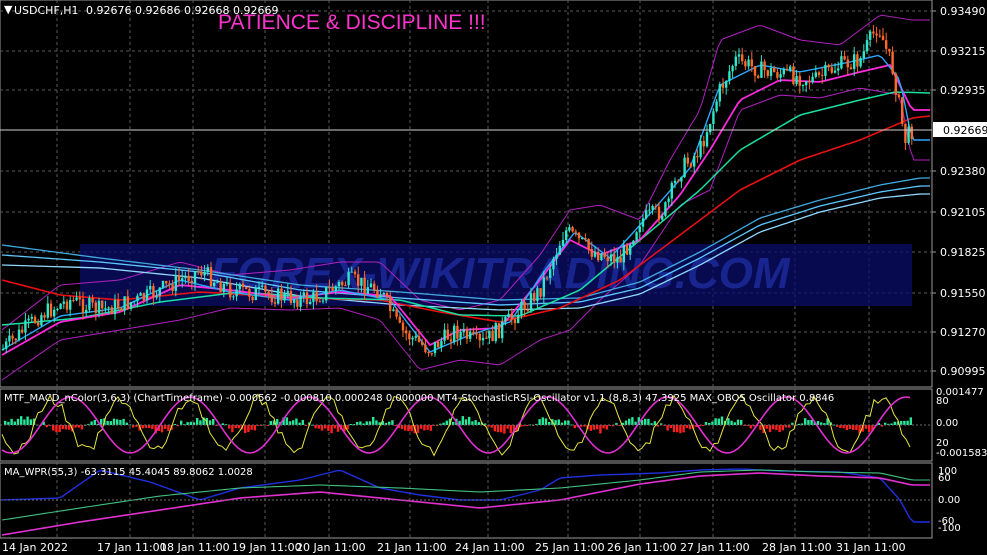 Image resolution: width=987 pixels, height=555 pixels. Describe the element at coordinates (352, 22) in the screenshot. I see `banner-text: PATIENCE & DISCIPLINE !!!` at that location.